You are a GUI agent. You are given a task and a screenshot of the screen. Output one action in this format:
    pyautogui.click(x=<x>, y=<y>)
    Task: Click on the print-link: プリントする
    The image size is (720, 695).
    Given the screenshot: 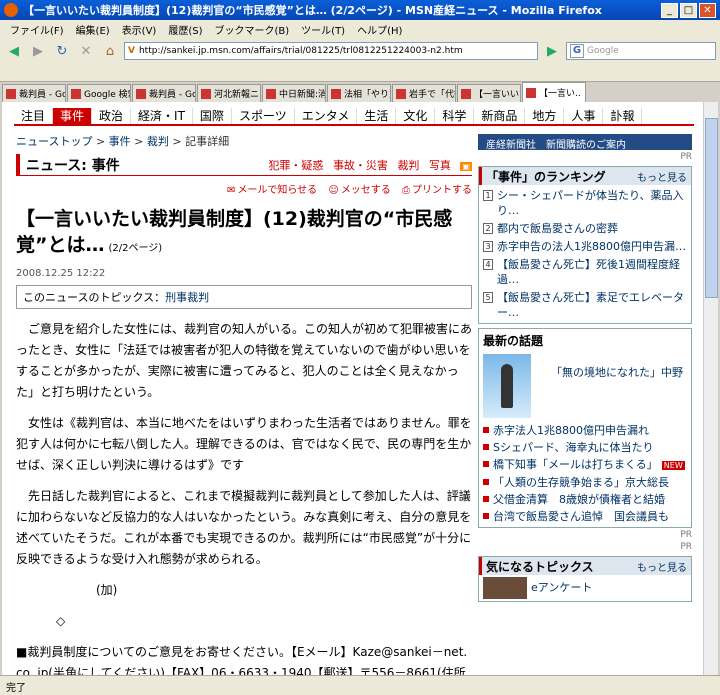 What is the action you would take?
    pyautogui.click(x=442, y=190)
    